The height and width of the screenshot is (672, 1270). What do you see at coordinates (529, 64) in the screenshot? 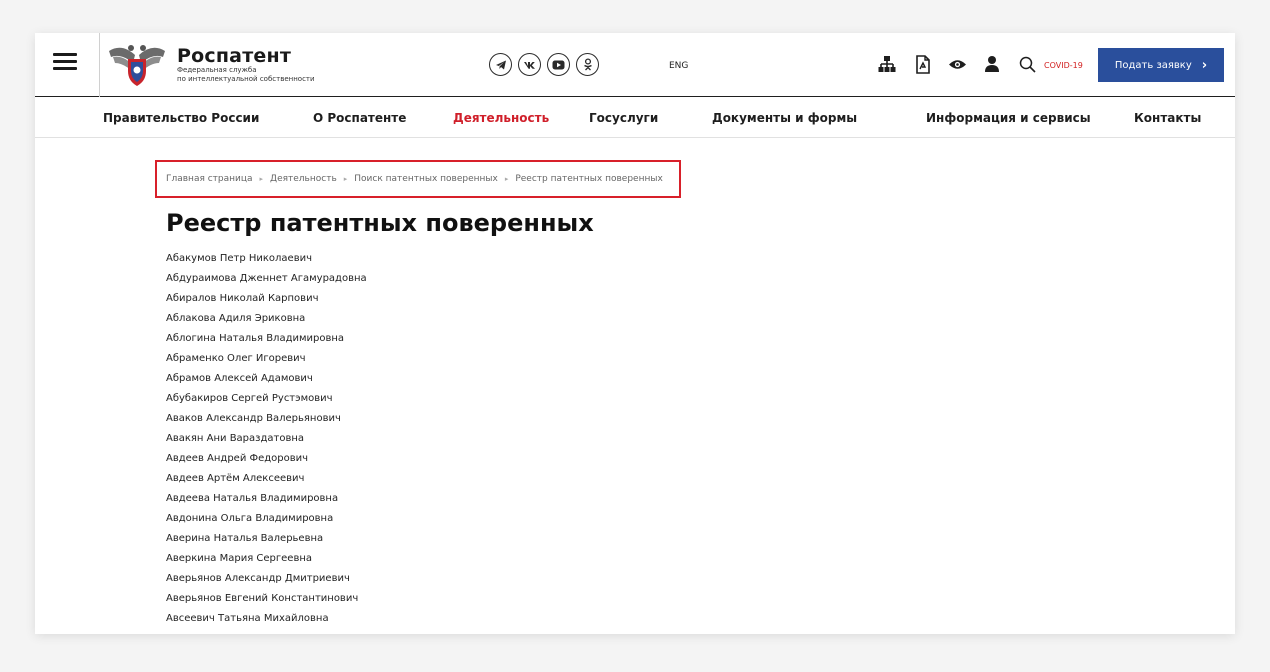
I see `vk-icon` at bounding box center [529, 64].